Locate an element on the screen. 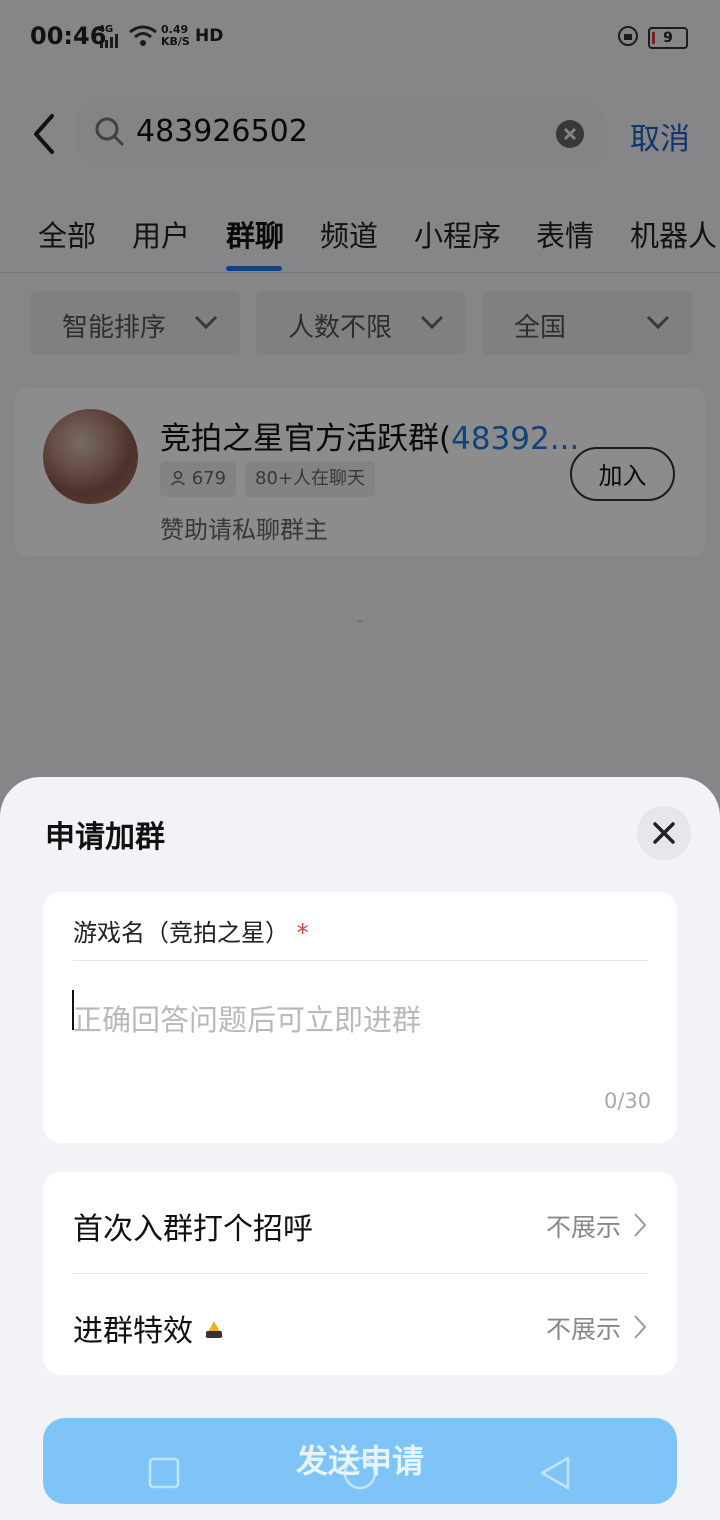  answer-input is located at coordinates (353, 1020).